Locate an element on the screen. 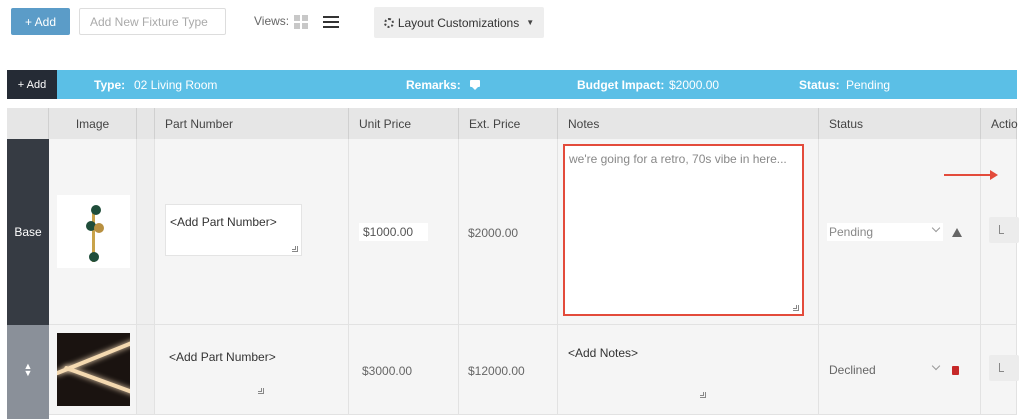 This screenshot has width=1024, height=419. header-part-number: Part Number is located at coordinates (252, 123).